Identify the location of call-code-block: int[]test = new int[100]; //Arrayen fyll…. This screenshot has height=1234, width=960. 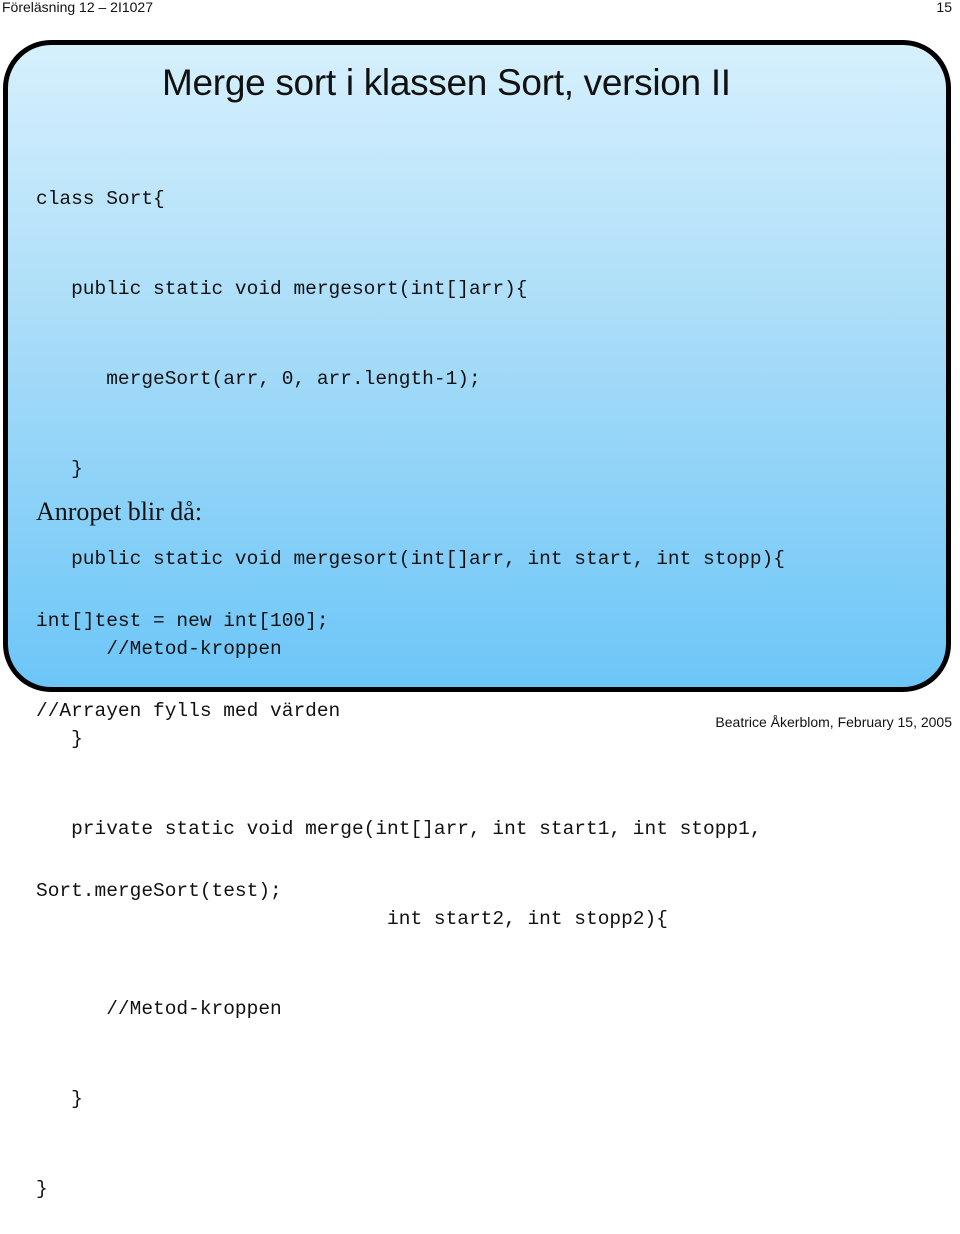
(188, 741).